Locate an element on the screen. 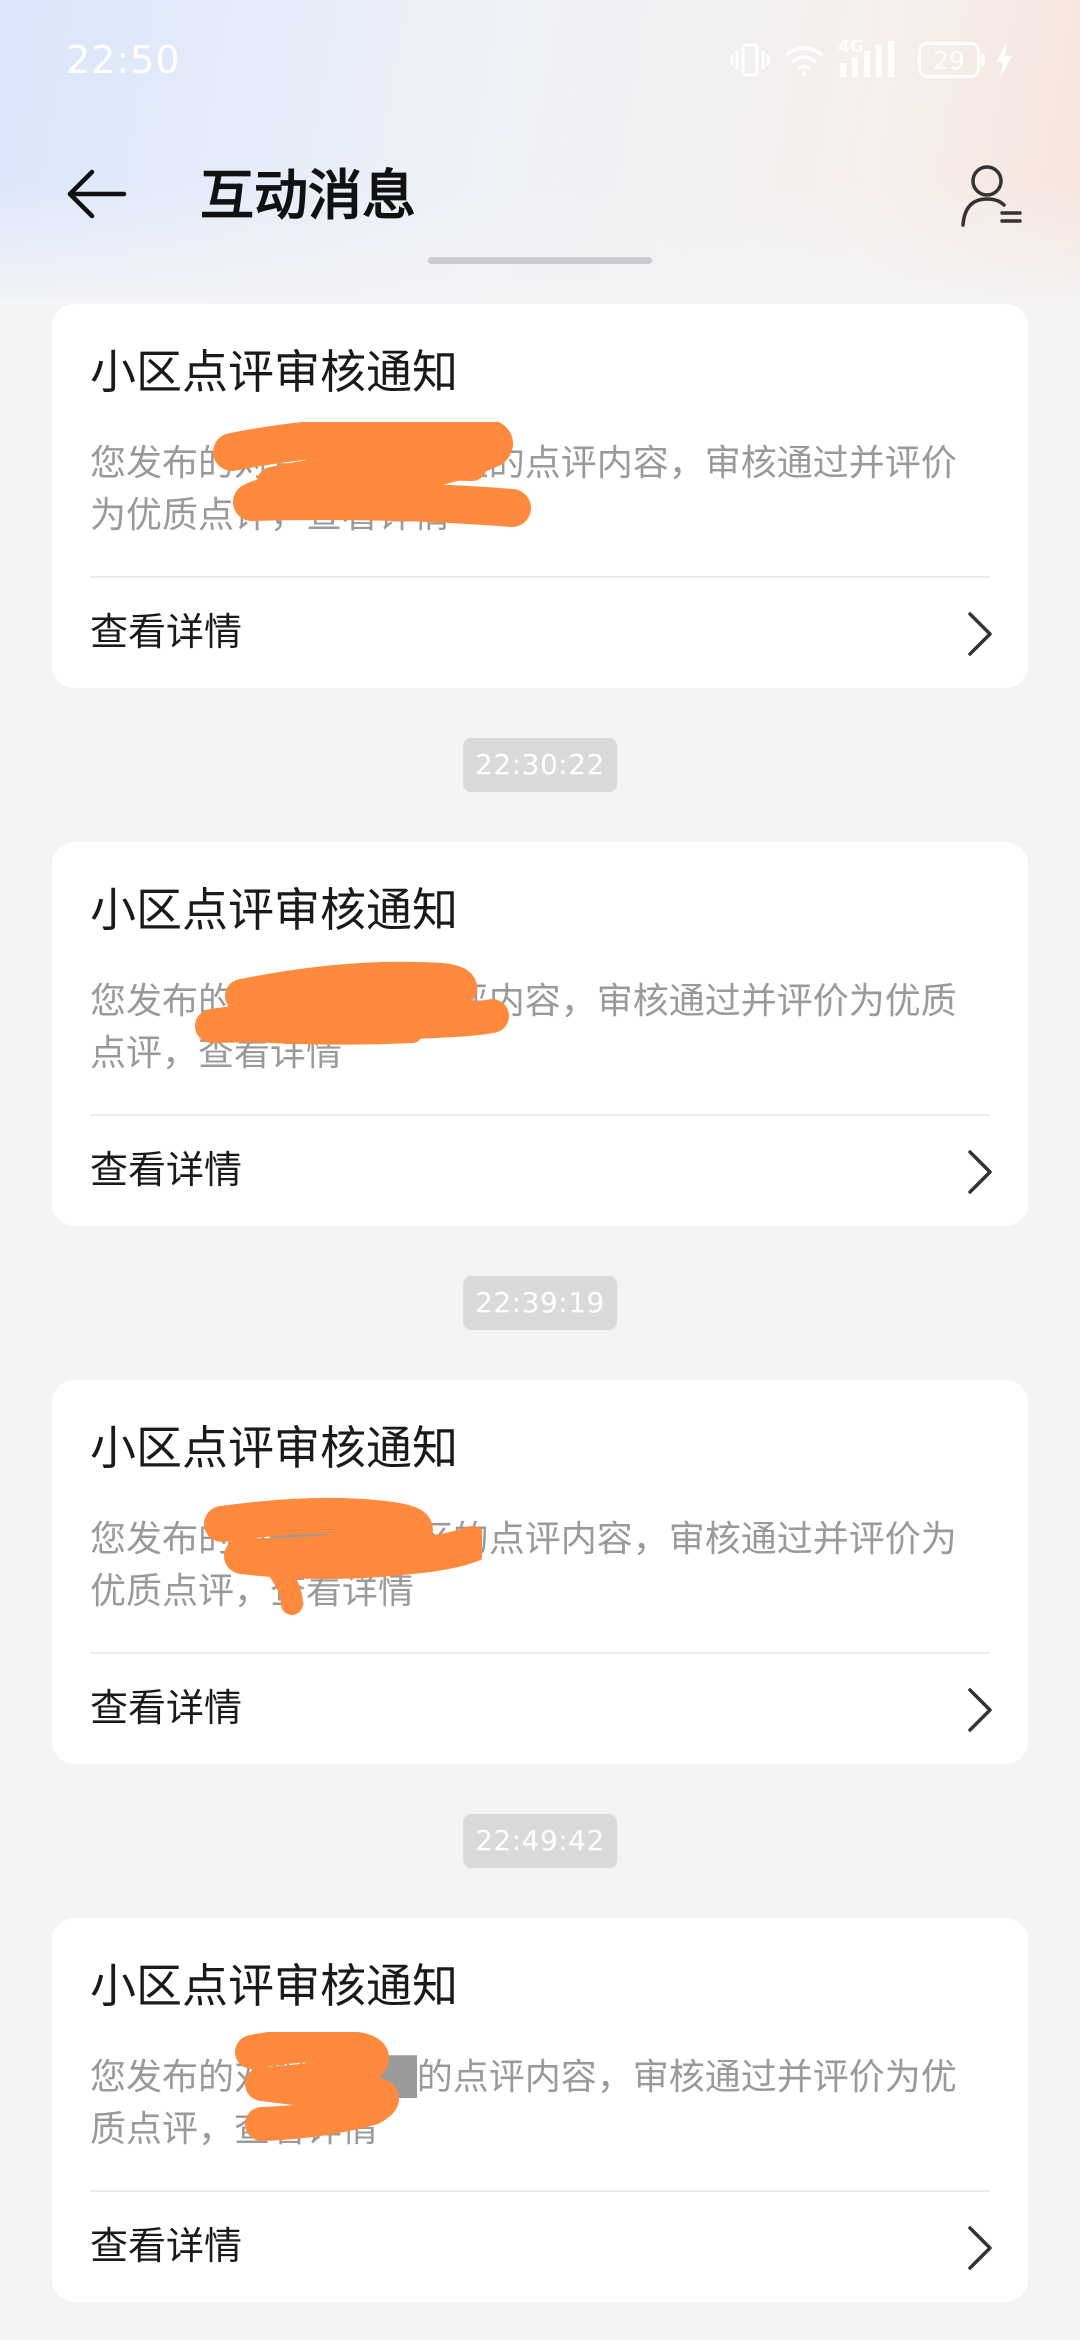  status-icons: 4G 29 is located at coordinates (872, 58).